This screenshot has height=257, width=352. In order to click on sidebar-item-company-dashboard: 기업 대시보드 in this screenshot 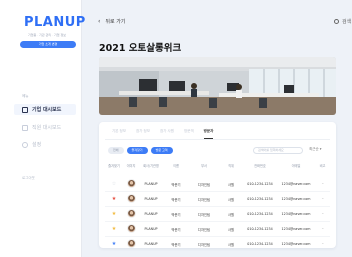, I will do `click(45, 109)`.